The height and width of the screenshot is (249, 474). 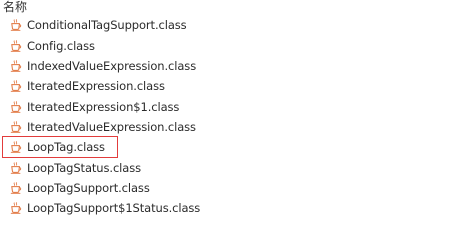 I want to click on column-header-name: 名称, so click(x=15, y=7).